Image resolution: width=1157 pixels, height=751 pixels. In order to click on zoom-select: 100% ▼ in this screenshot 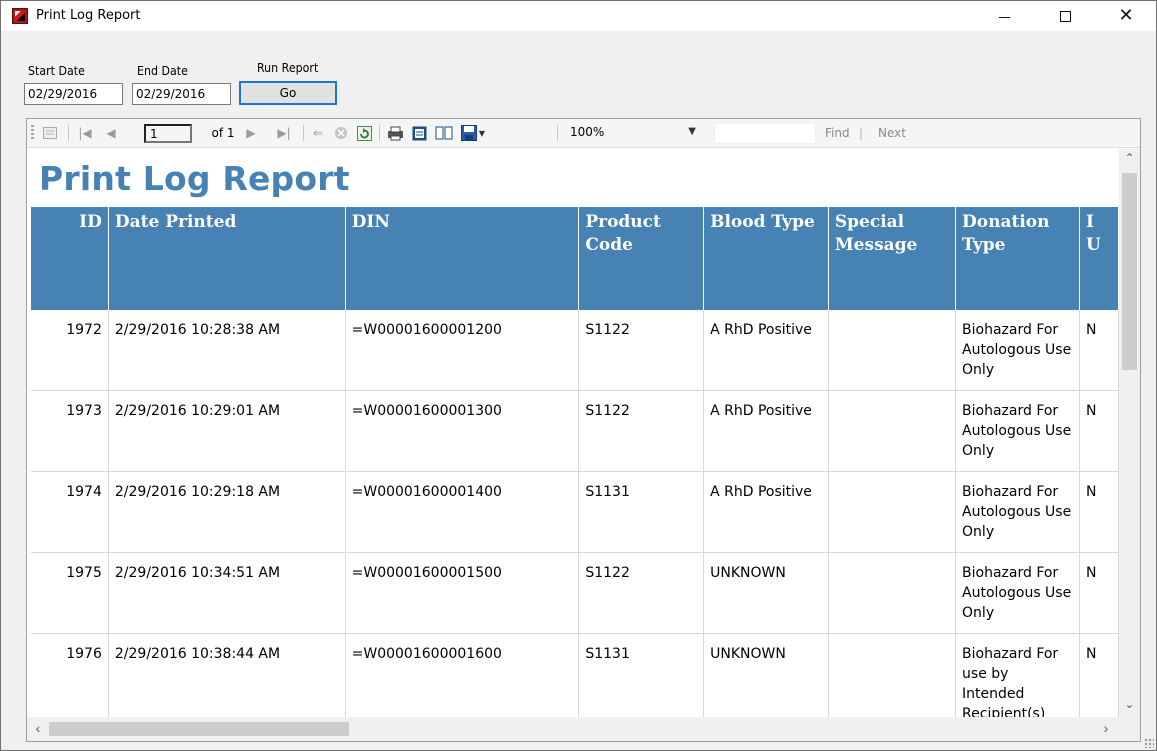, I will do `click(632, 133)`.